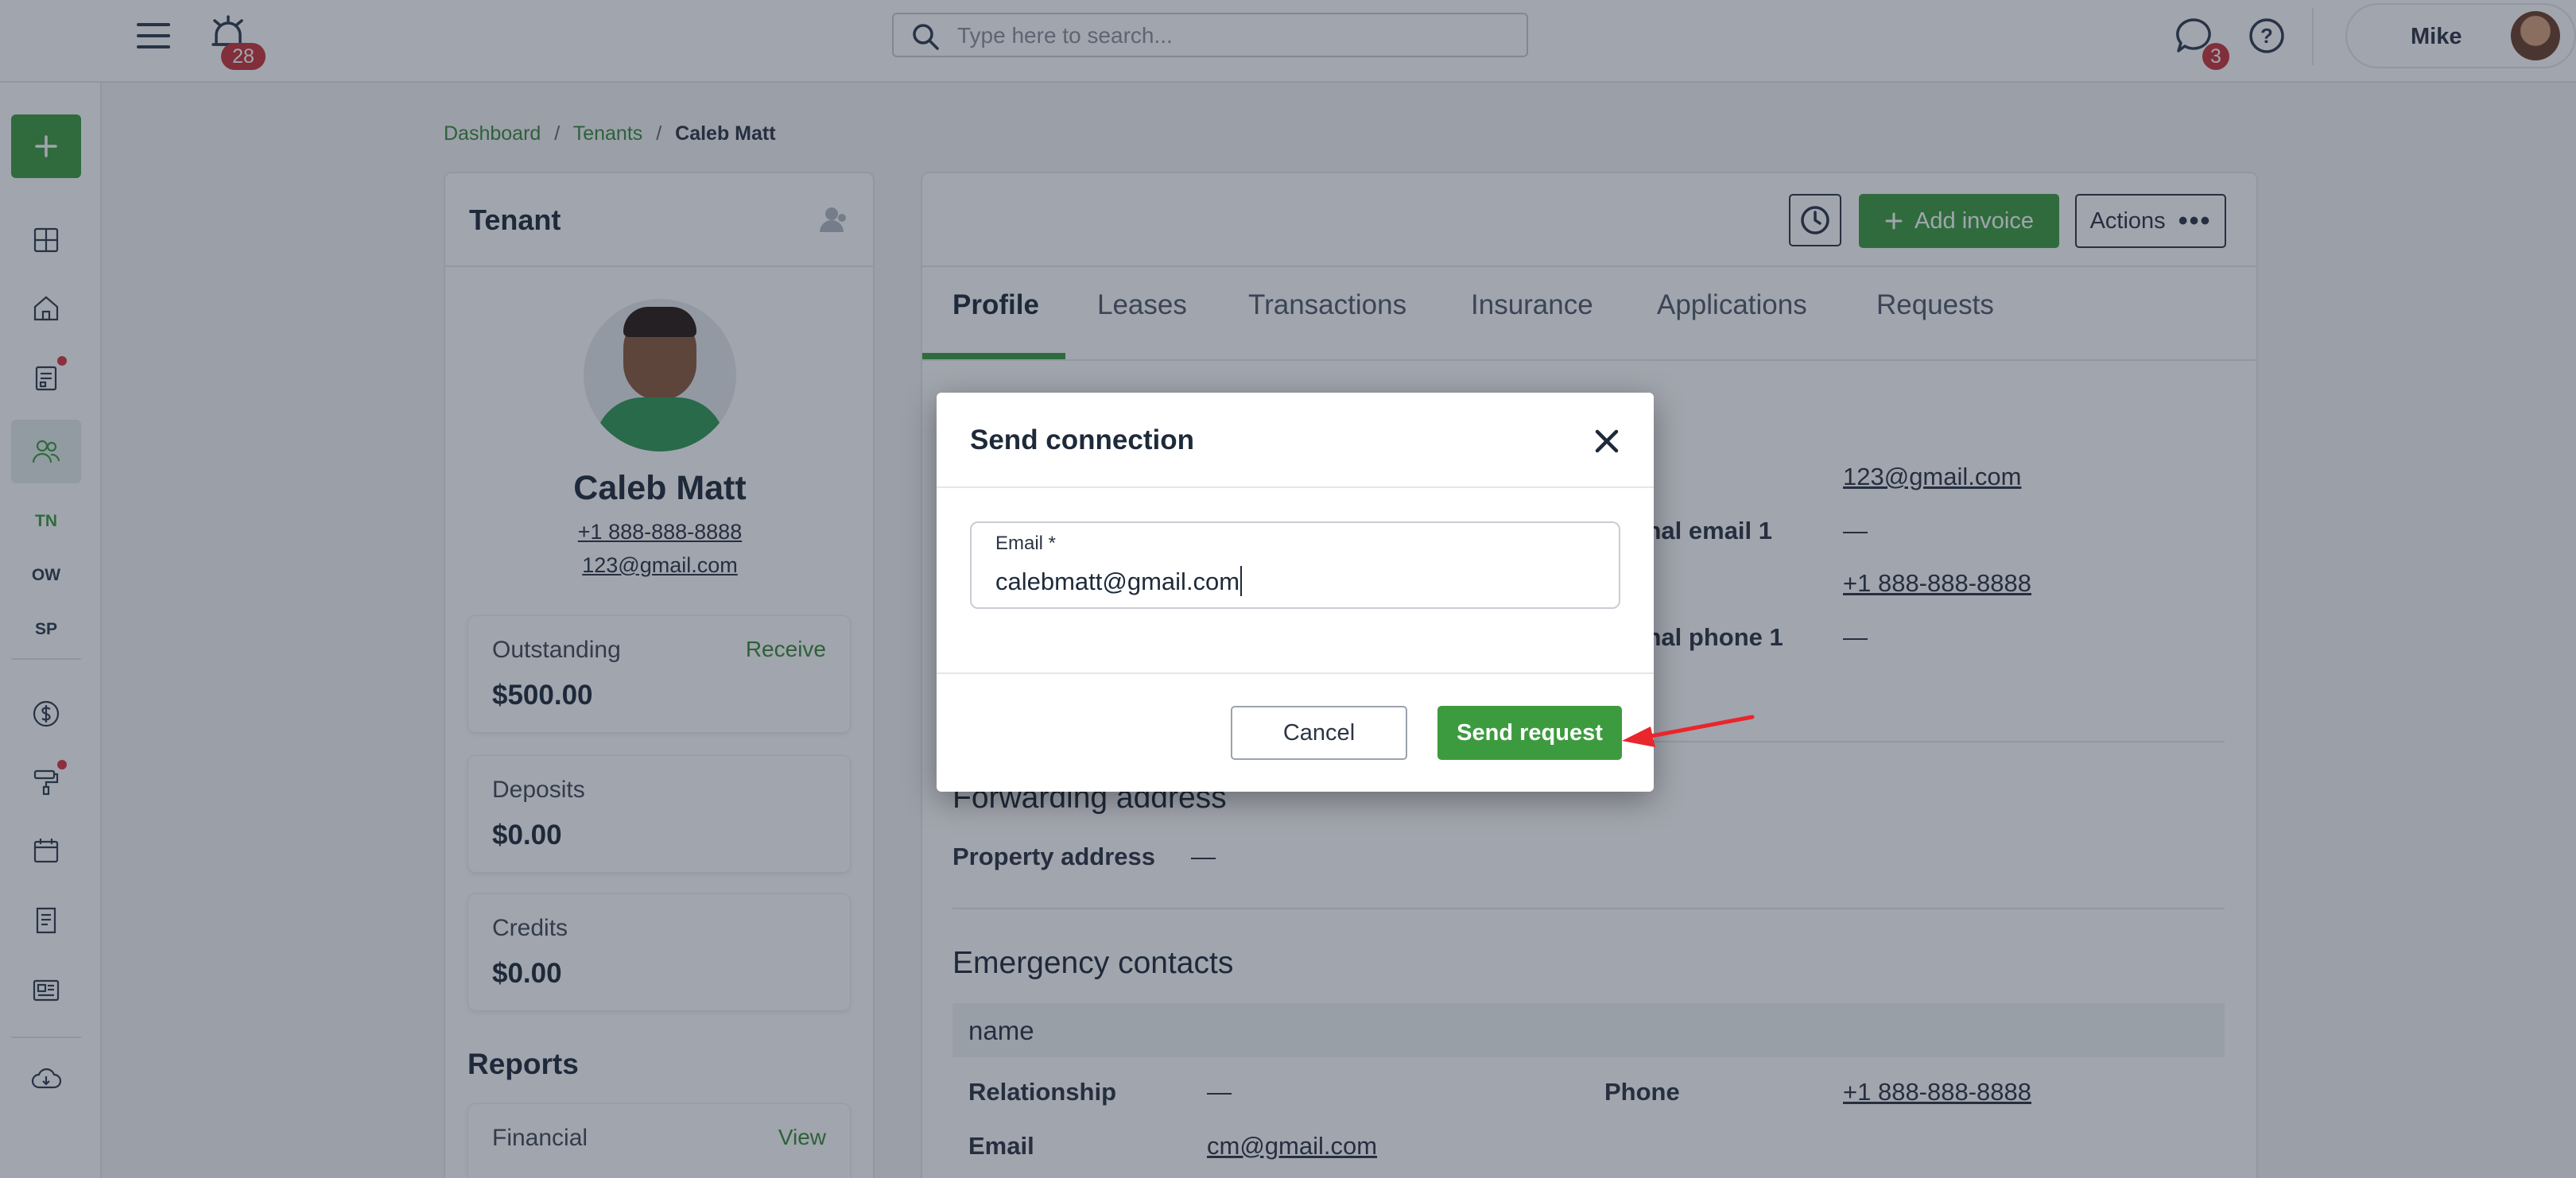 The height and width of the screenshot is (1178, 2576). What do you see at coordinates (1242, 581) in the screenshot?
I see `text-cursor` at bounding box center [1242, 581].